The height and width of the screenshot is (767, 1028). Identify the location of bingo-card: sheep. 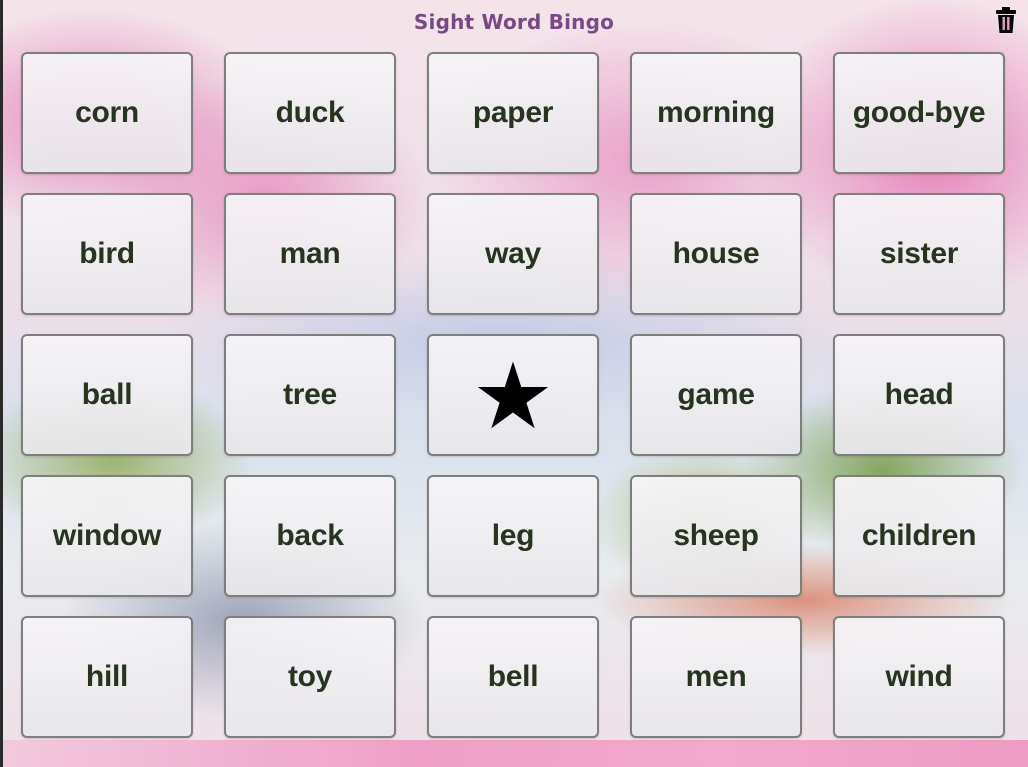
(716, 536).